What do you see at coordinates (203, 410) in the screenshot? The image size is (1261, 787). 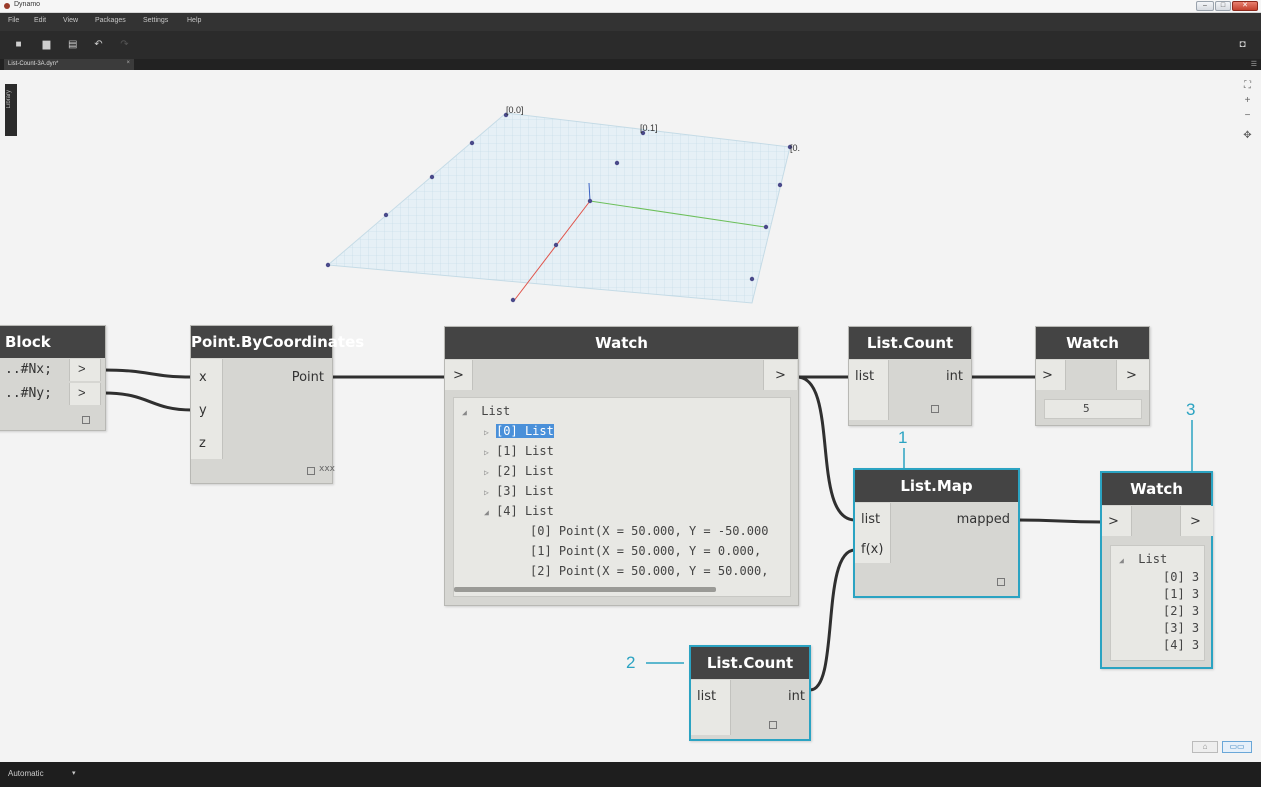 I see `input-port-y: y` at bounding box center [203, 410].